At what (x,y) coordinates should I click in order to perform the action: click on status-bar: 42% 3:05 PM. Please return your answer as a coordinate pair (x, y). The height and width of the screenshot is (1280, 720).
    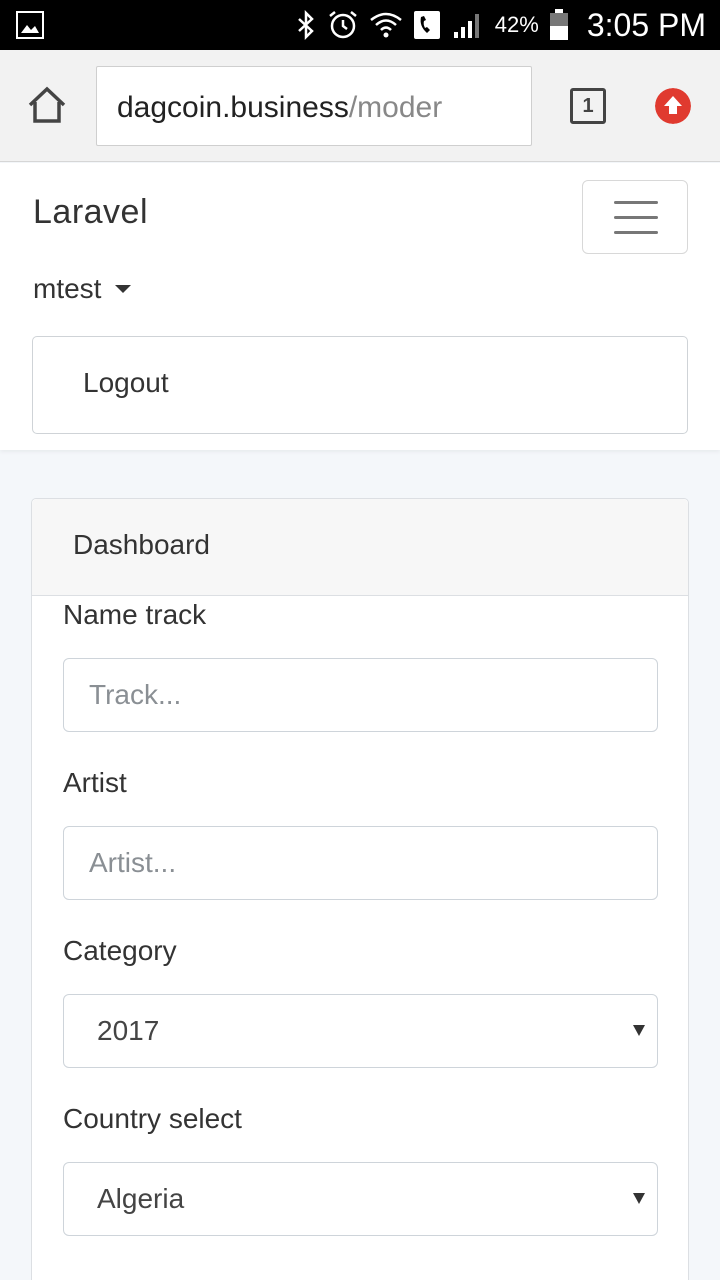
    Looking at the image, I should click on (360, 25).